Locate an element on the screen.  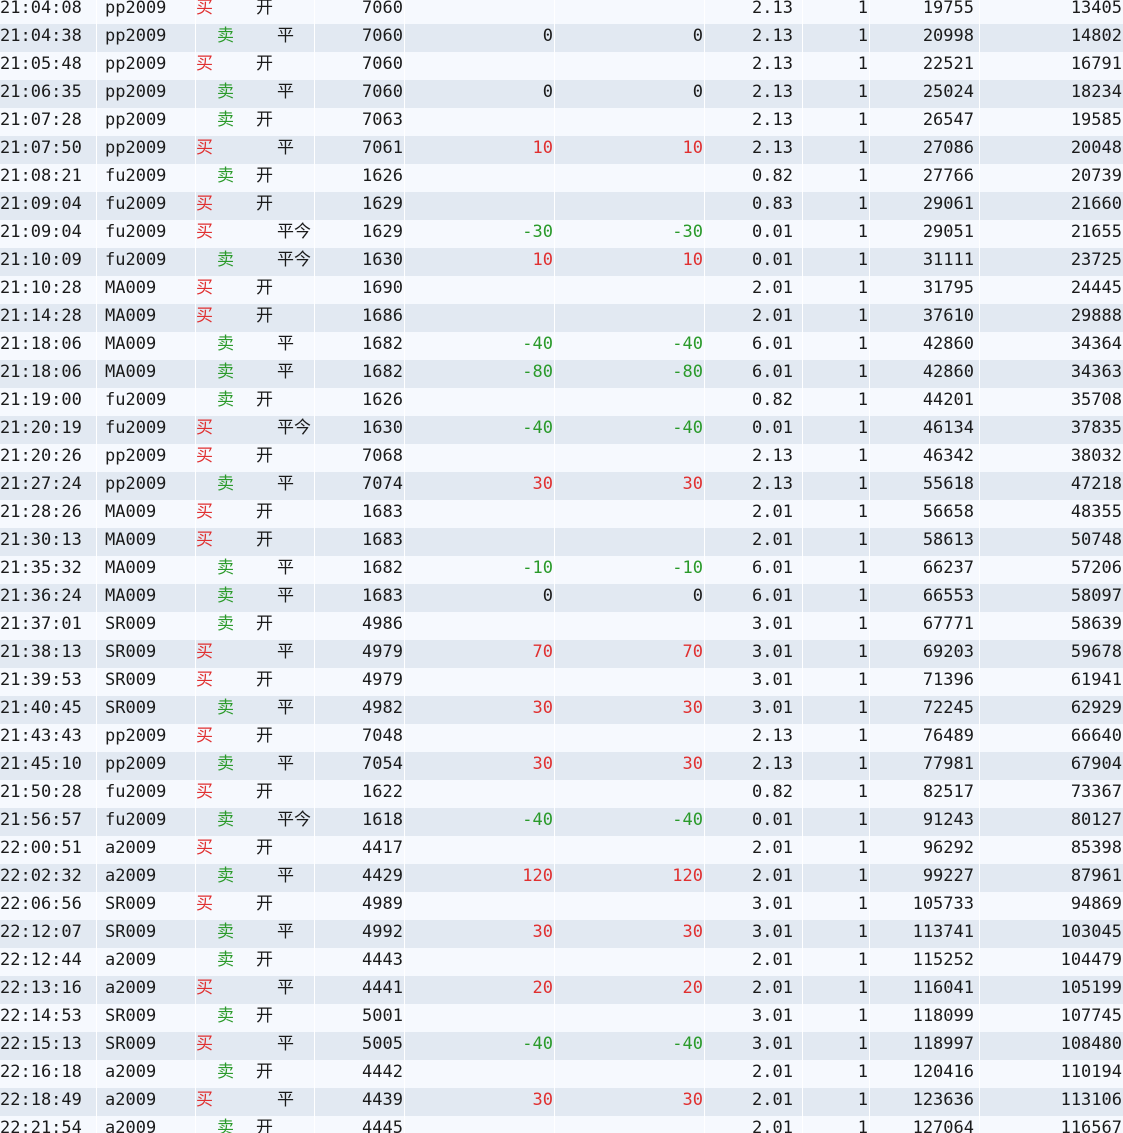
value2-cell: 103045 is located at coordinates (1091, 932).